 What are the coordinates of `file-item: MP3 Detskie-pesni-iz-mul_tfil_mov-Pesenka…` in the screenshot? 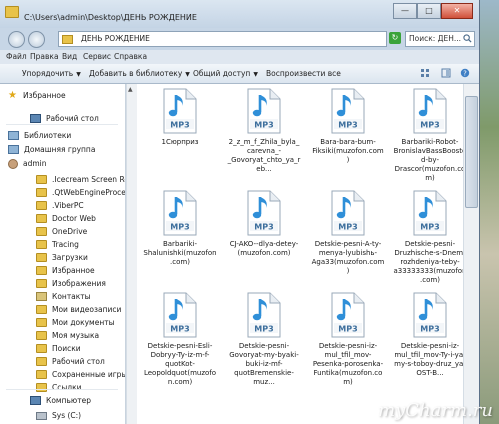 It's located at (348, 342).